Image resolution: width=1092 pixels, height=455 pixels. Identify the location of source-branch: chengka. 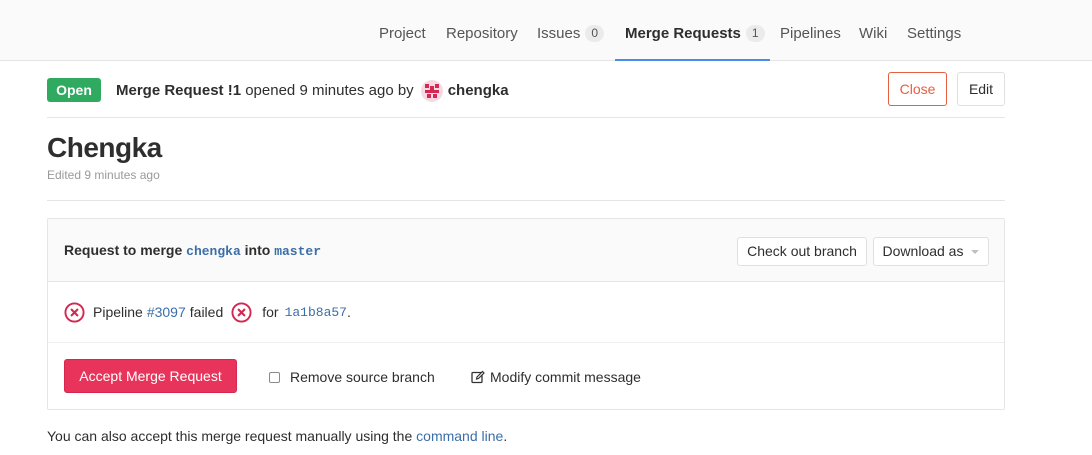
(213, 251).